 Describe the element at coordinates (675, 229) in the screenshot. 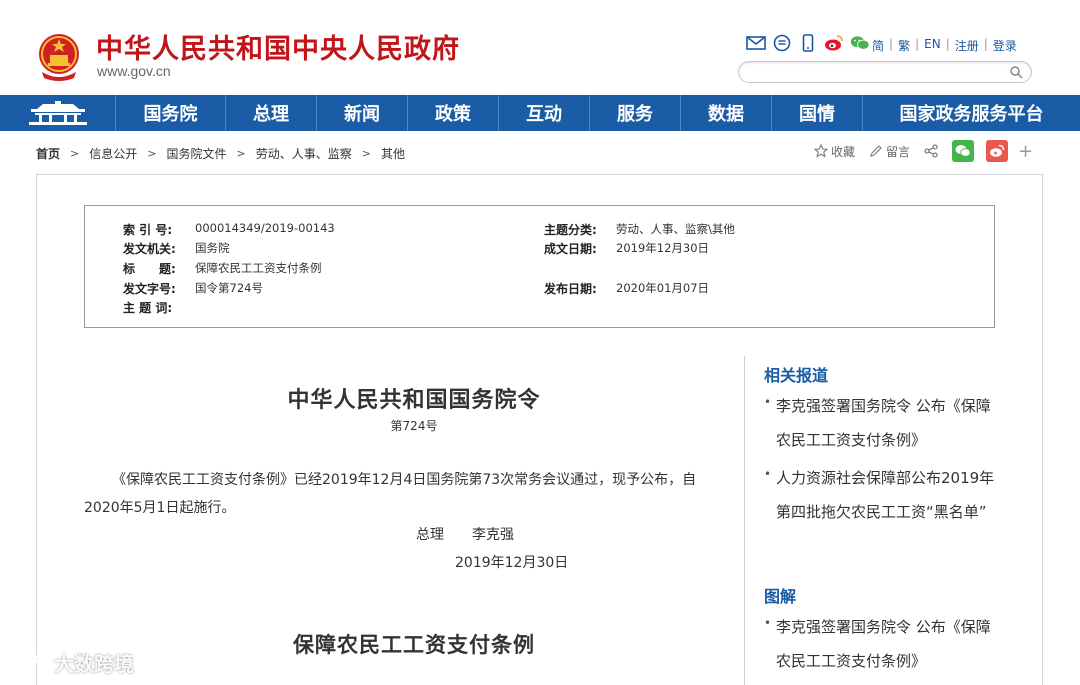

I see `meta-value: 劳动、人事、监察\其他` at that location.